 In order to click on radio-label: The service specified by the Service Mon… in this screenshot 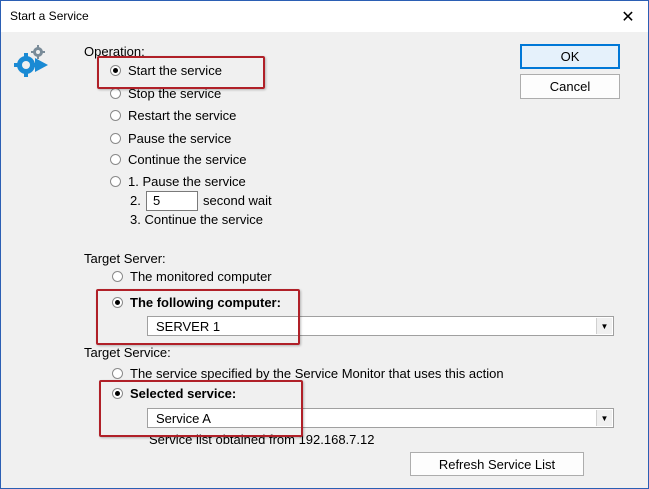, I will do `click(317, 373)`.